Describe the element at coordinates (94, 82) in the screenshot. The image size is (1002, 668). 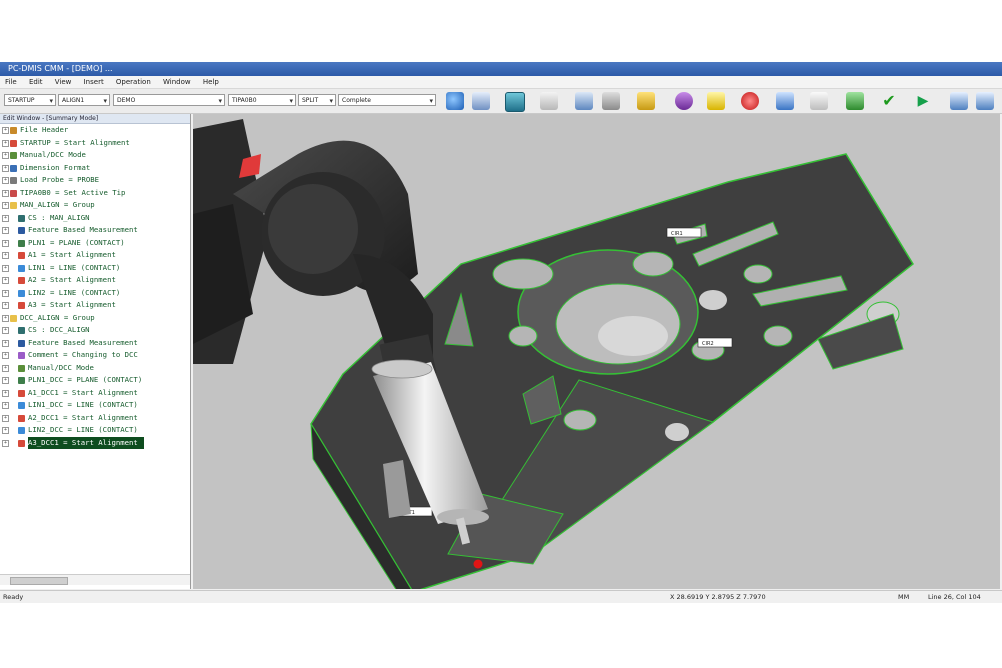
I see `menu-insert: Insert` at that location.